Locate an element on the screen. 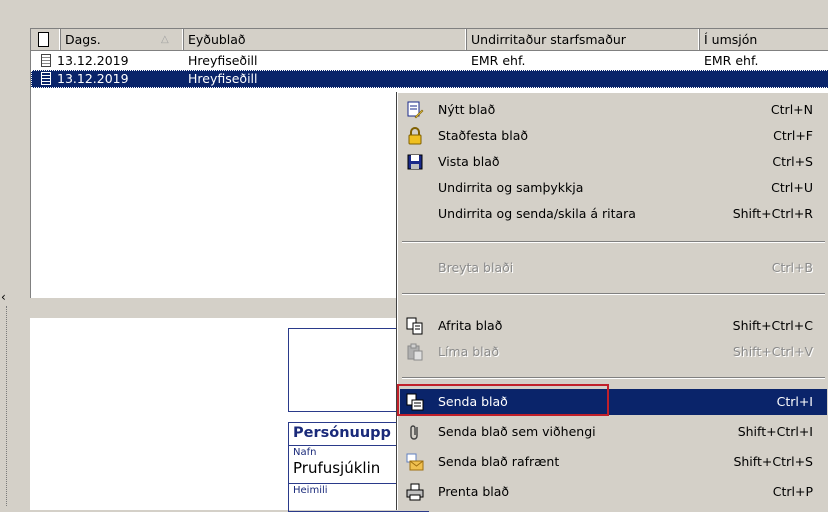 The image size is (828, 512). envelope-icon is located at coordinates (415, 462).